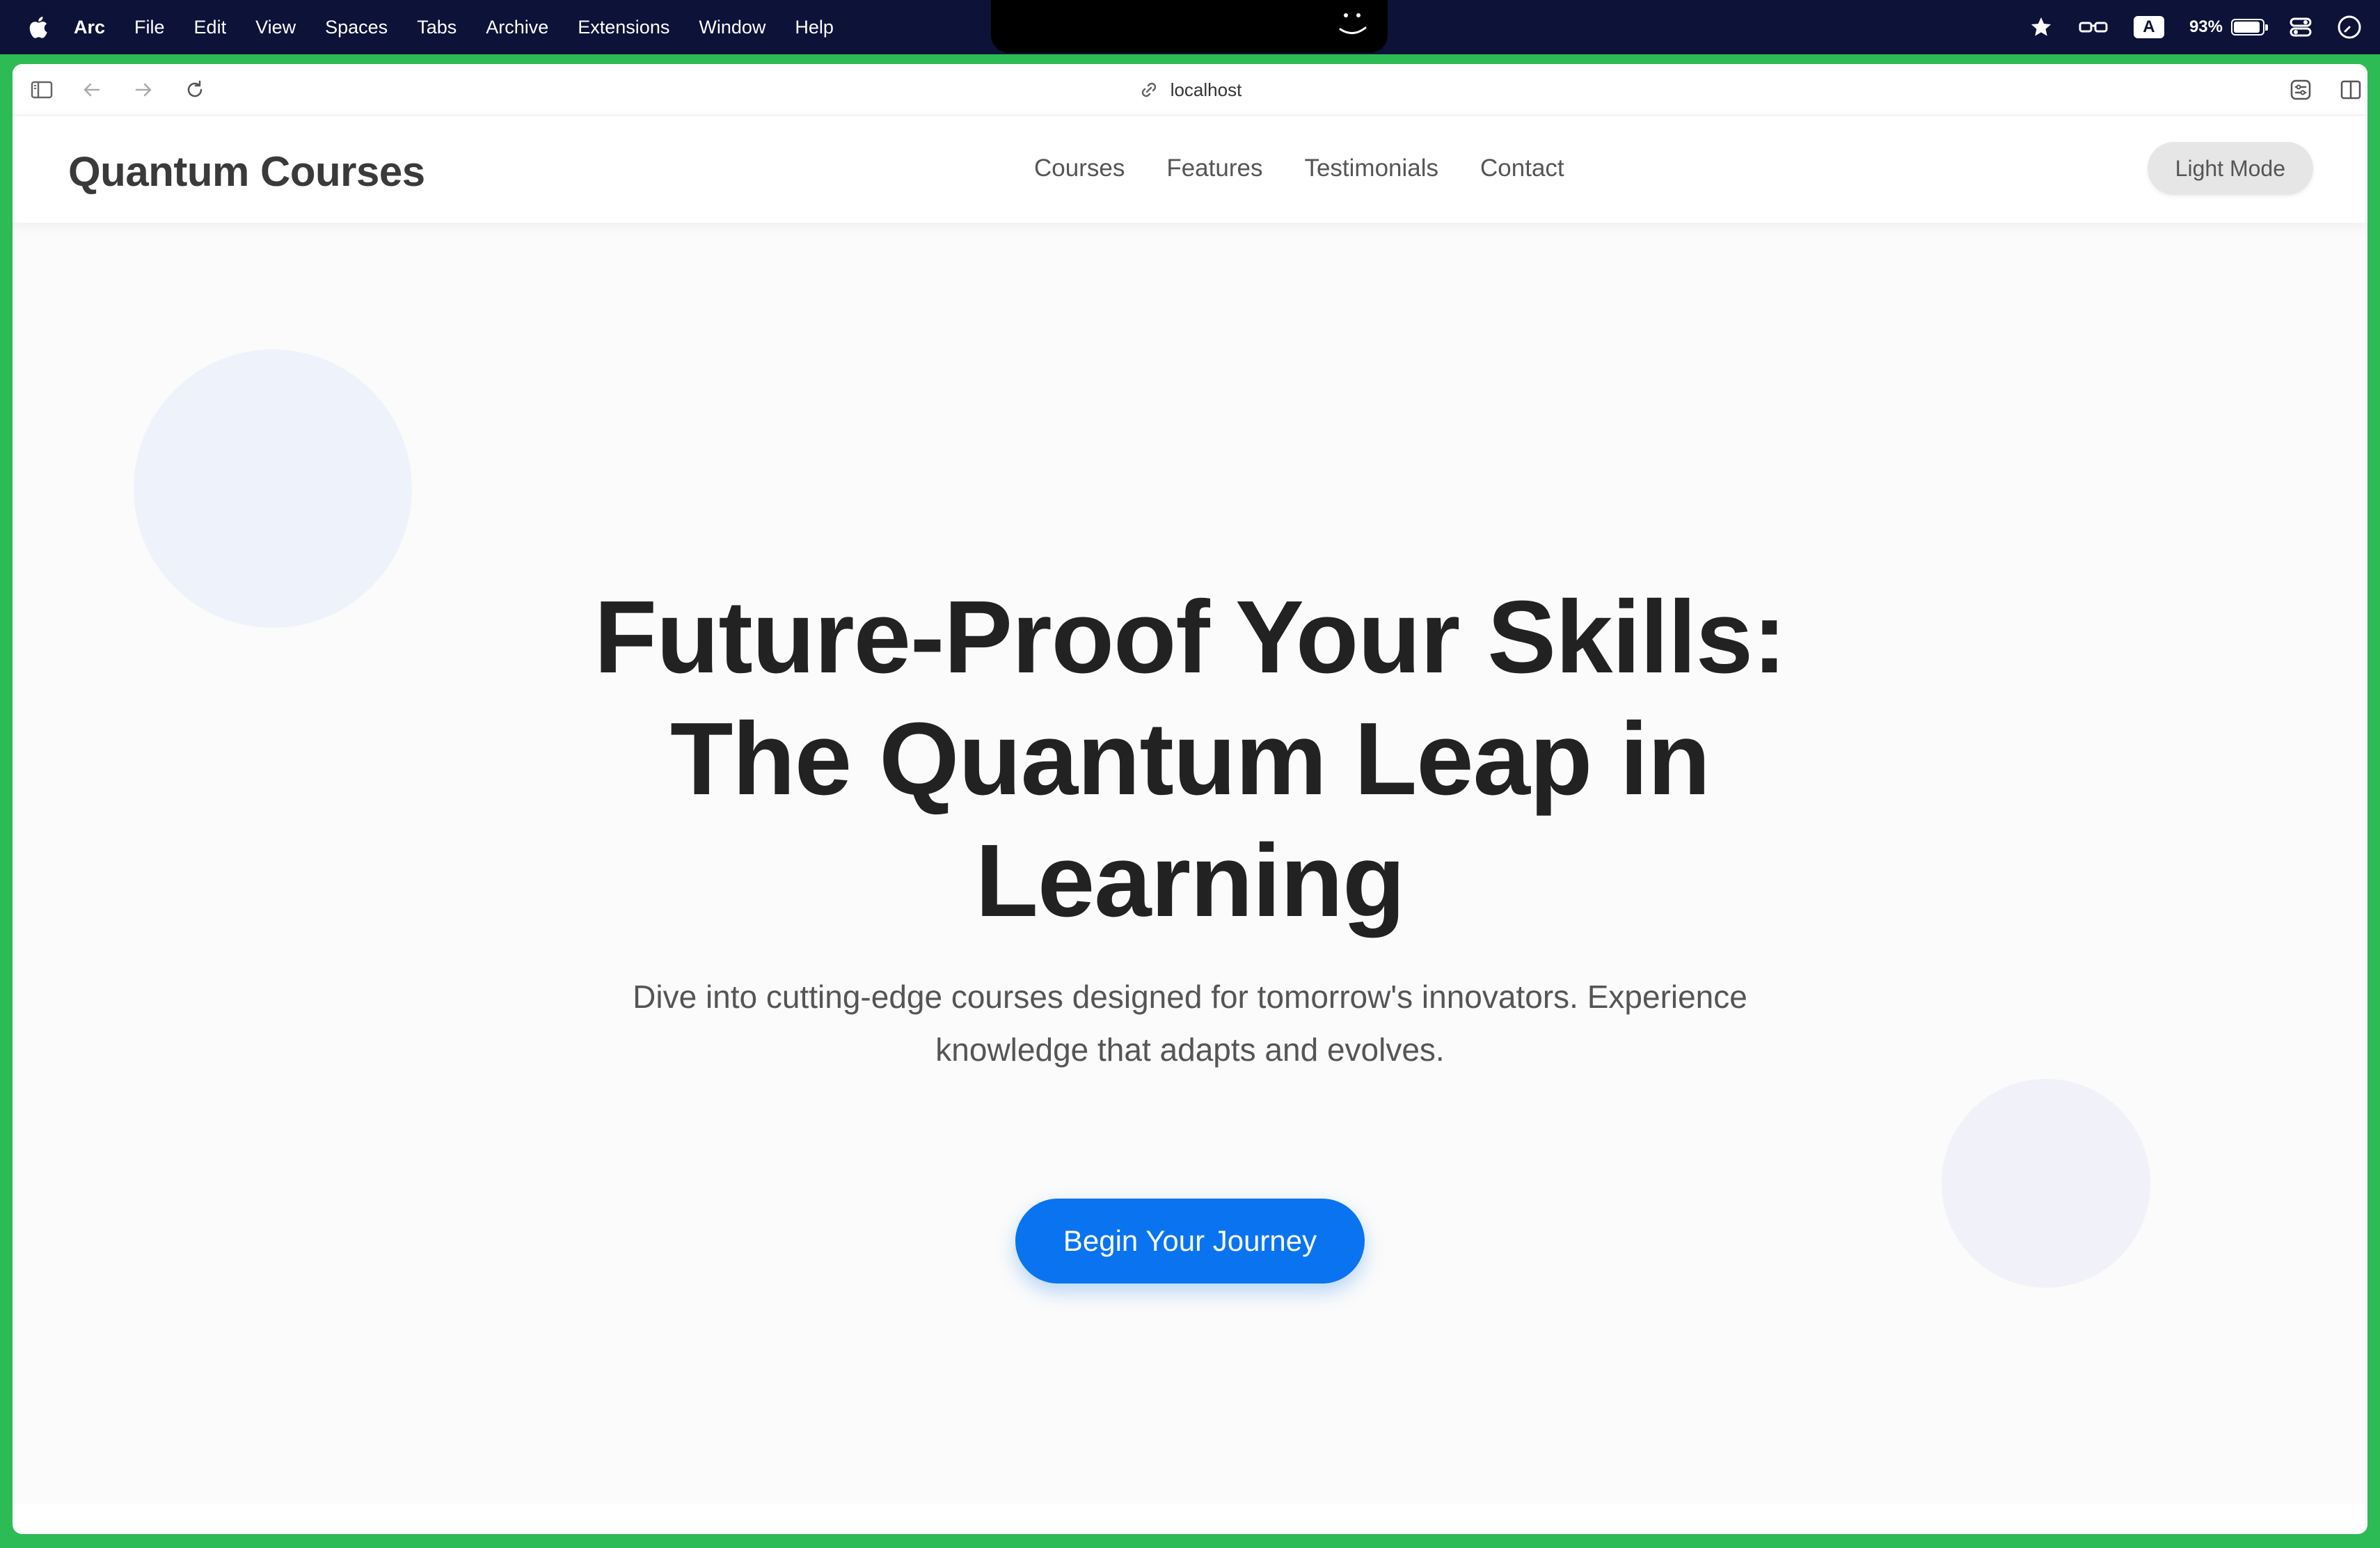  Describe the element at coordinates (92, 89) in the screenshot. I see `back-icon` at that location.